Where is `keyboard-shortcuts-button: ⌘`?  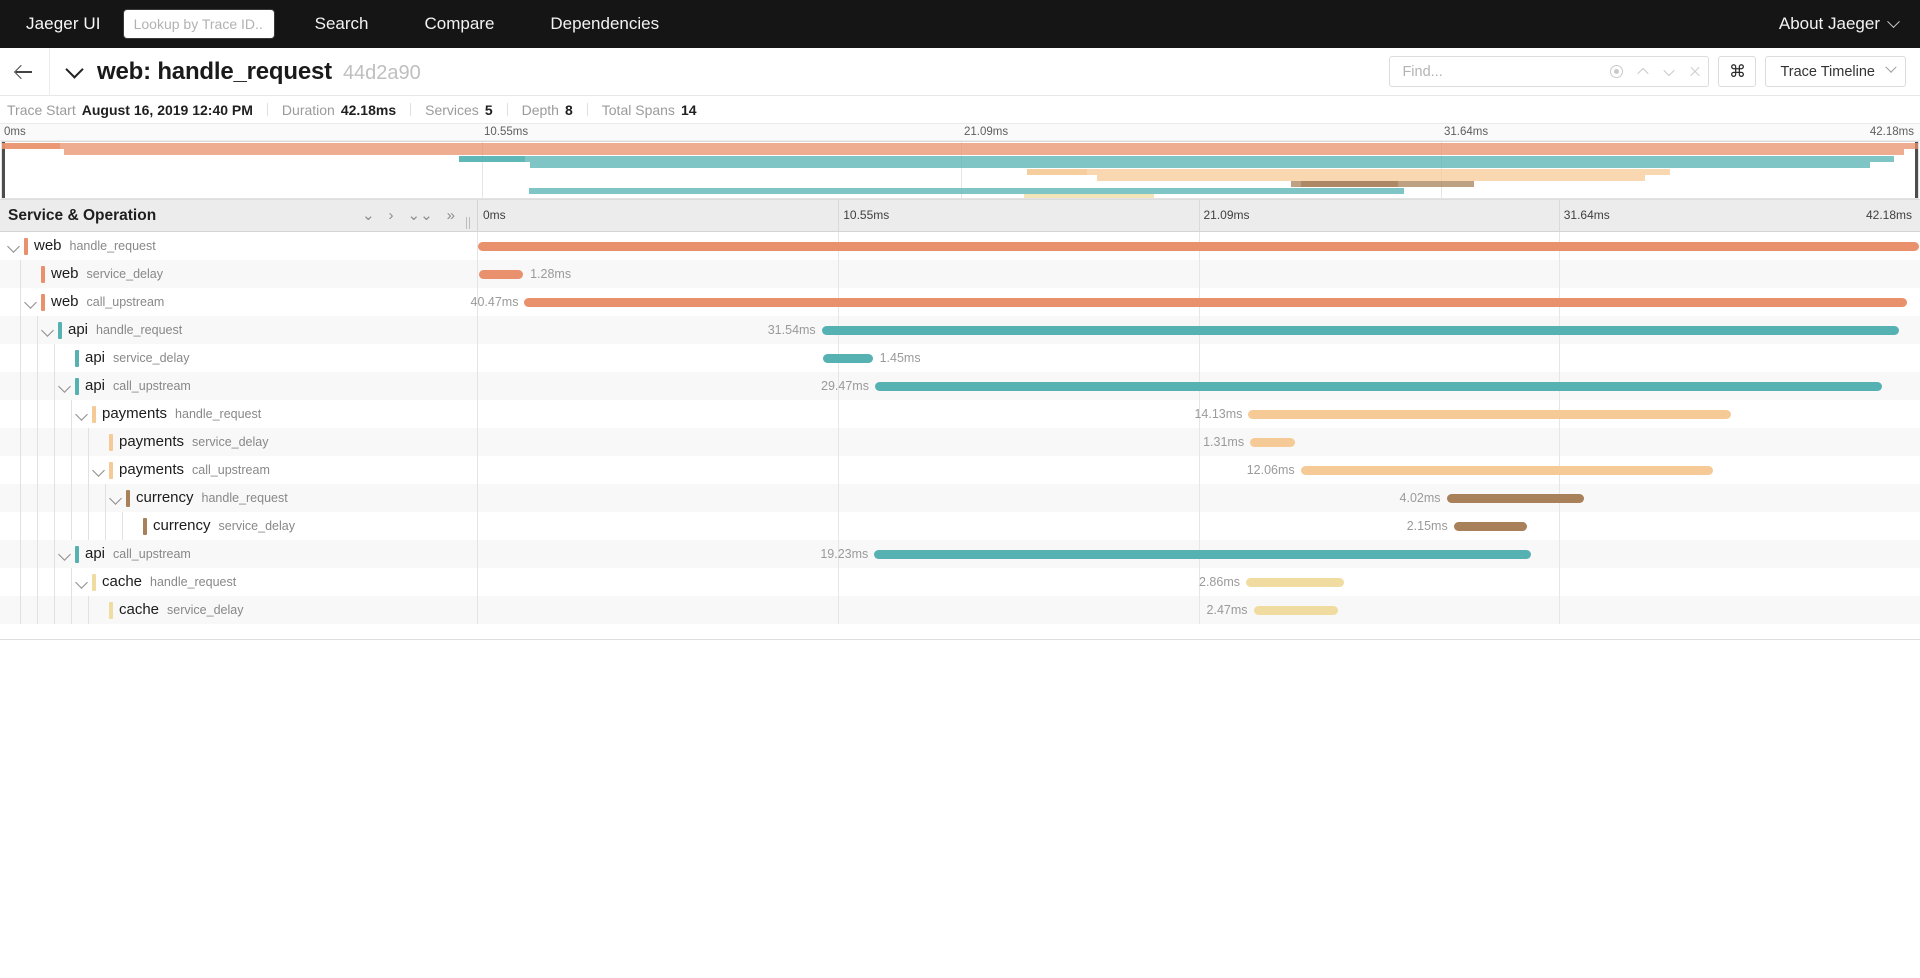
keyboard-shortcuts-button: ⌘ is located at coordinates (1737, 71).